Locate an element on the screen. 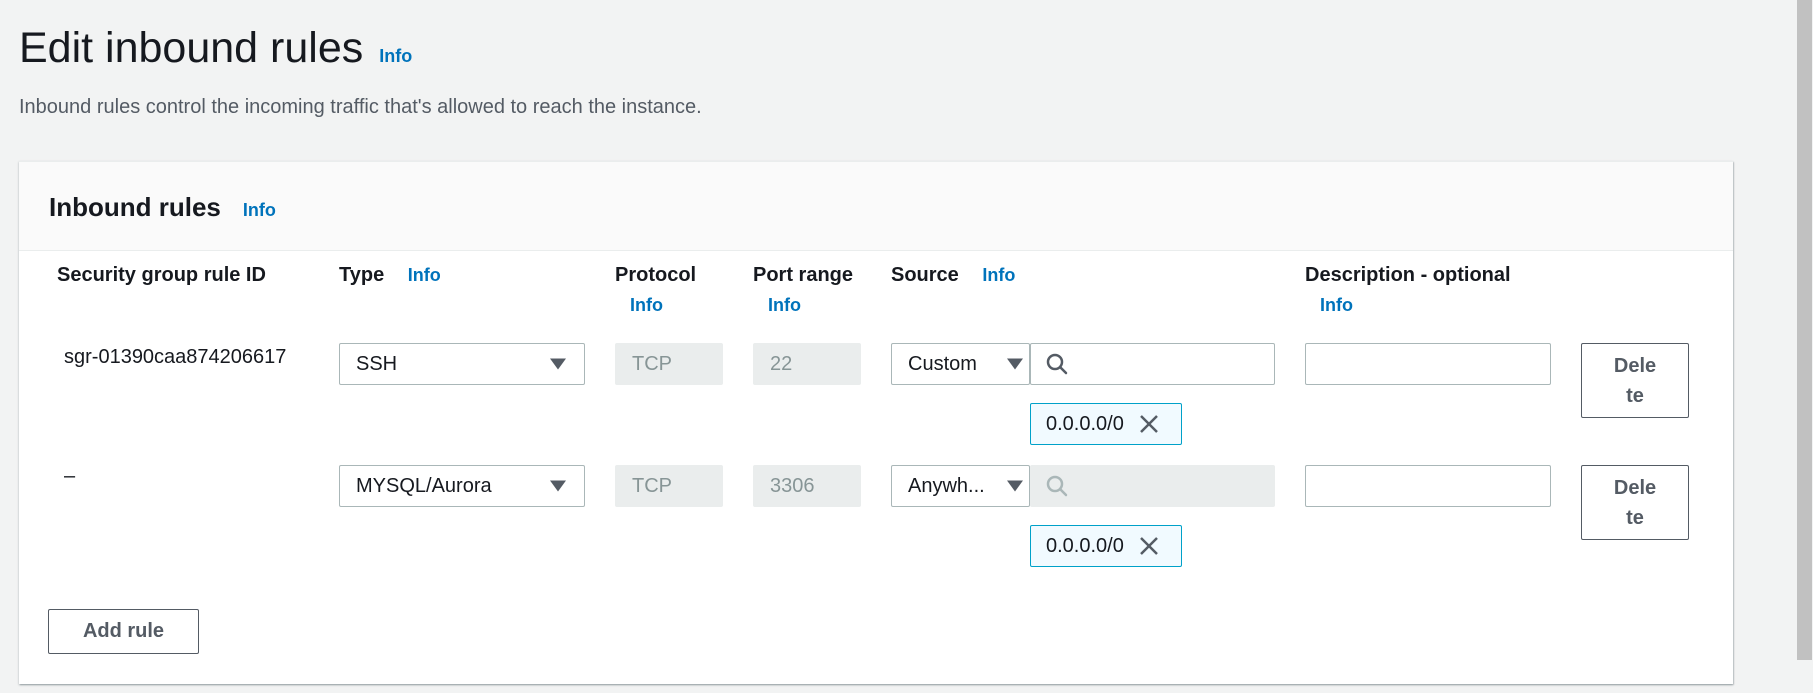 This screenshot has width=1813, height=693. column-header-rule-id: Security group rule ID is located at coordinates (161, 275).